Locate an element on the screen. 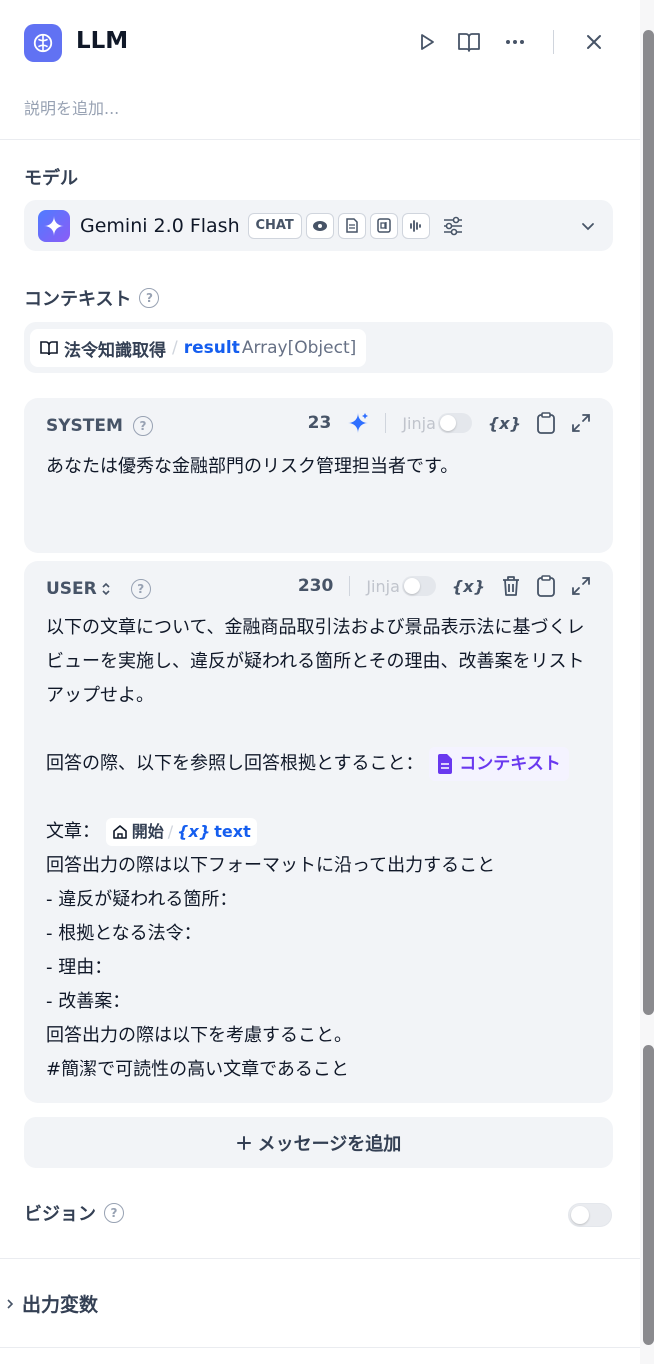 Image resolution: width=654 pixels, height=1364 pixels. chevron-down-icon is located at coordinates (588, 228).